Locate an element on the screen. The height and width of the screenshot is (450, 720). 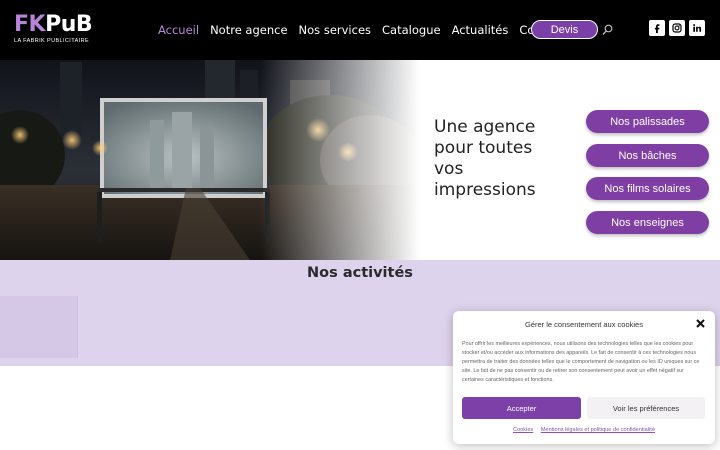
cookies-link: Cookies is located at coordinates (523, 430).